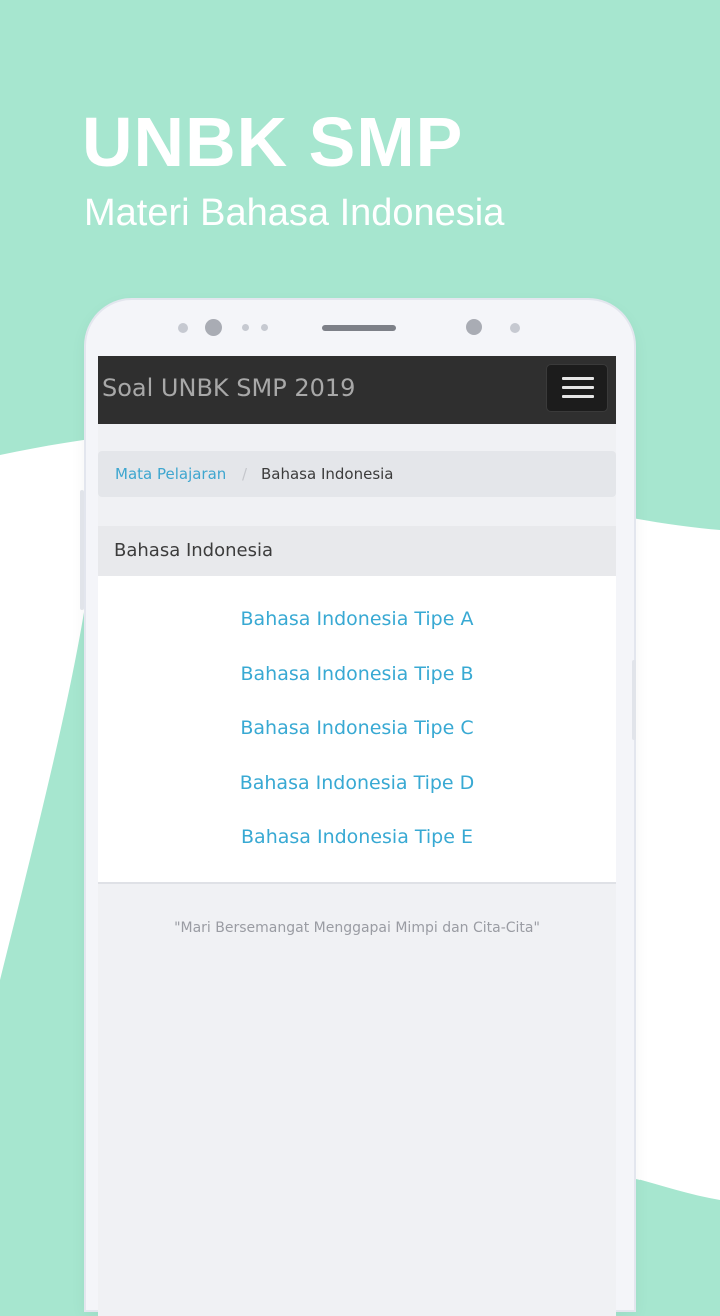 The width and height of the screenshot is (720, 1316). I want to click on breadcrumb: Mata Pelajaran / Bahasa Indonesia, so click(357, 474).